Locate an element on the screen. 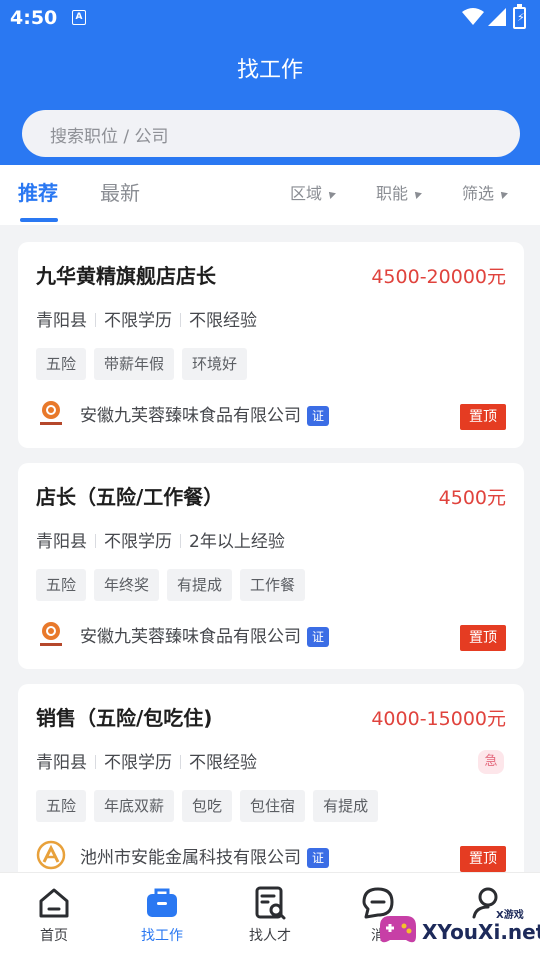  job-tag: 工作餐 is located at coordinates (273, 585).